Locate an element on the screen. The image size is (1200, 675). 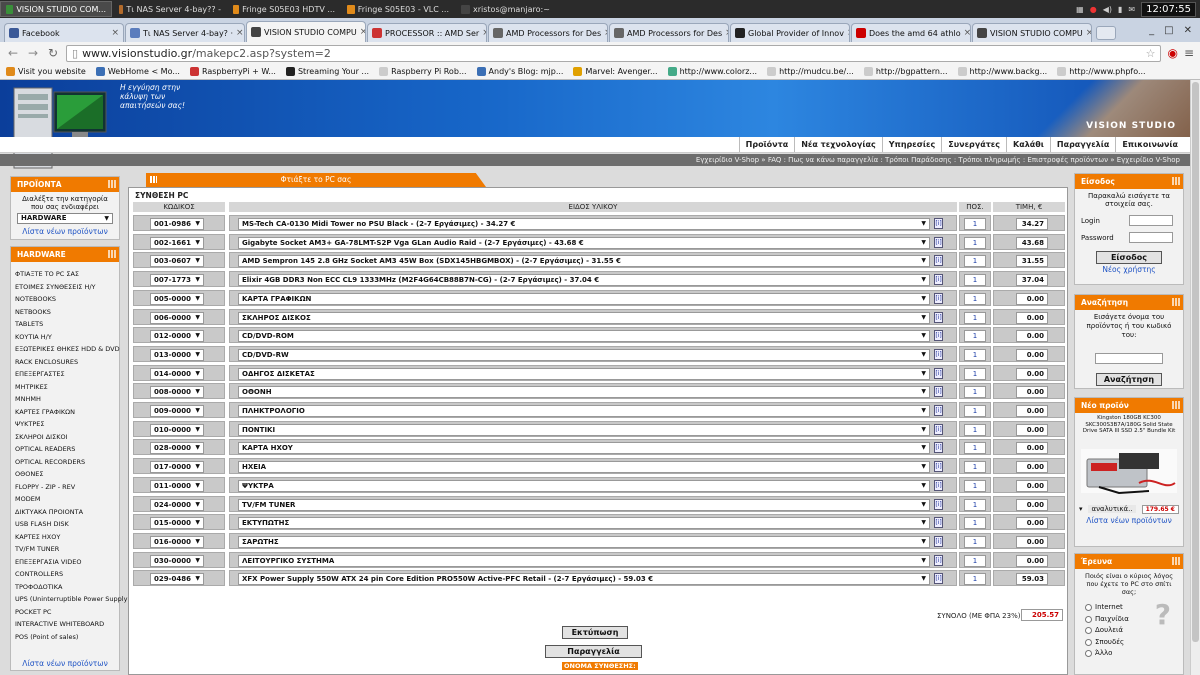
category-link: ΕΤΟΙΜΕΣ ΣΥΝΘΕΣΕΙΣ Η/Υ is located at coordinates (65, 287).